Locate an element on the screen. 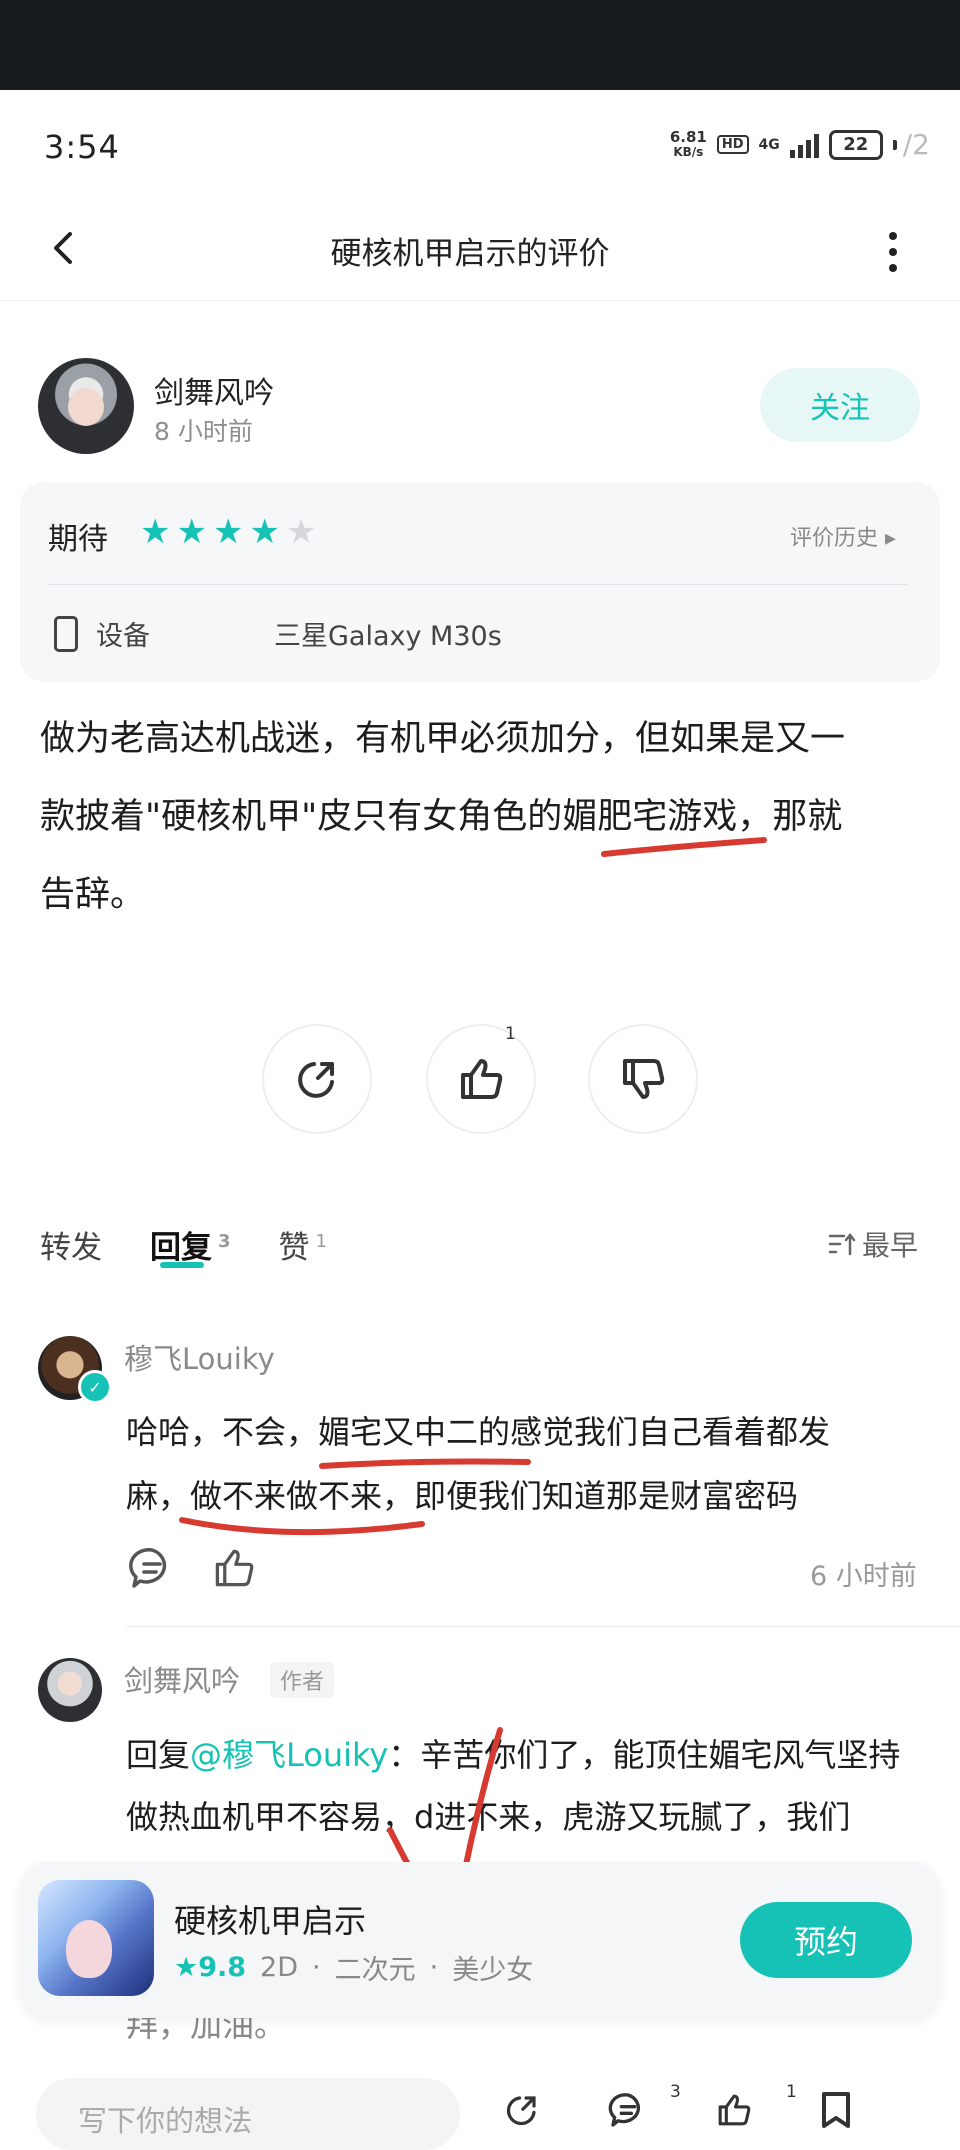 Image resolution: width=960 pixels, height=2150 pixels. net-speed: 6.81 KB/s is located at coordinates (688, 143).